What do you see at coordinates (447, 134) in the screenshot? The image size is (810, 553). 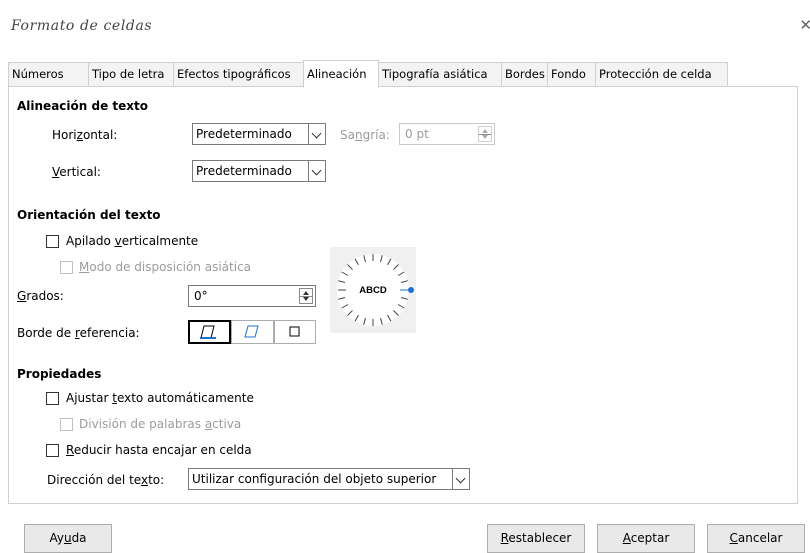 I see `indent-spinbox: 0 pt` at bounding box center [447, 134].